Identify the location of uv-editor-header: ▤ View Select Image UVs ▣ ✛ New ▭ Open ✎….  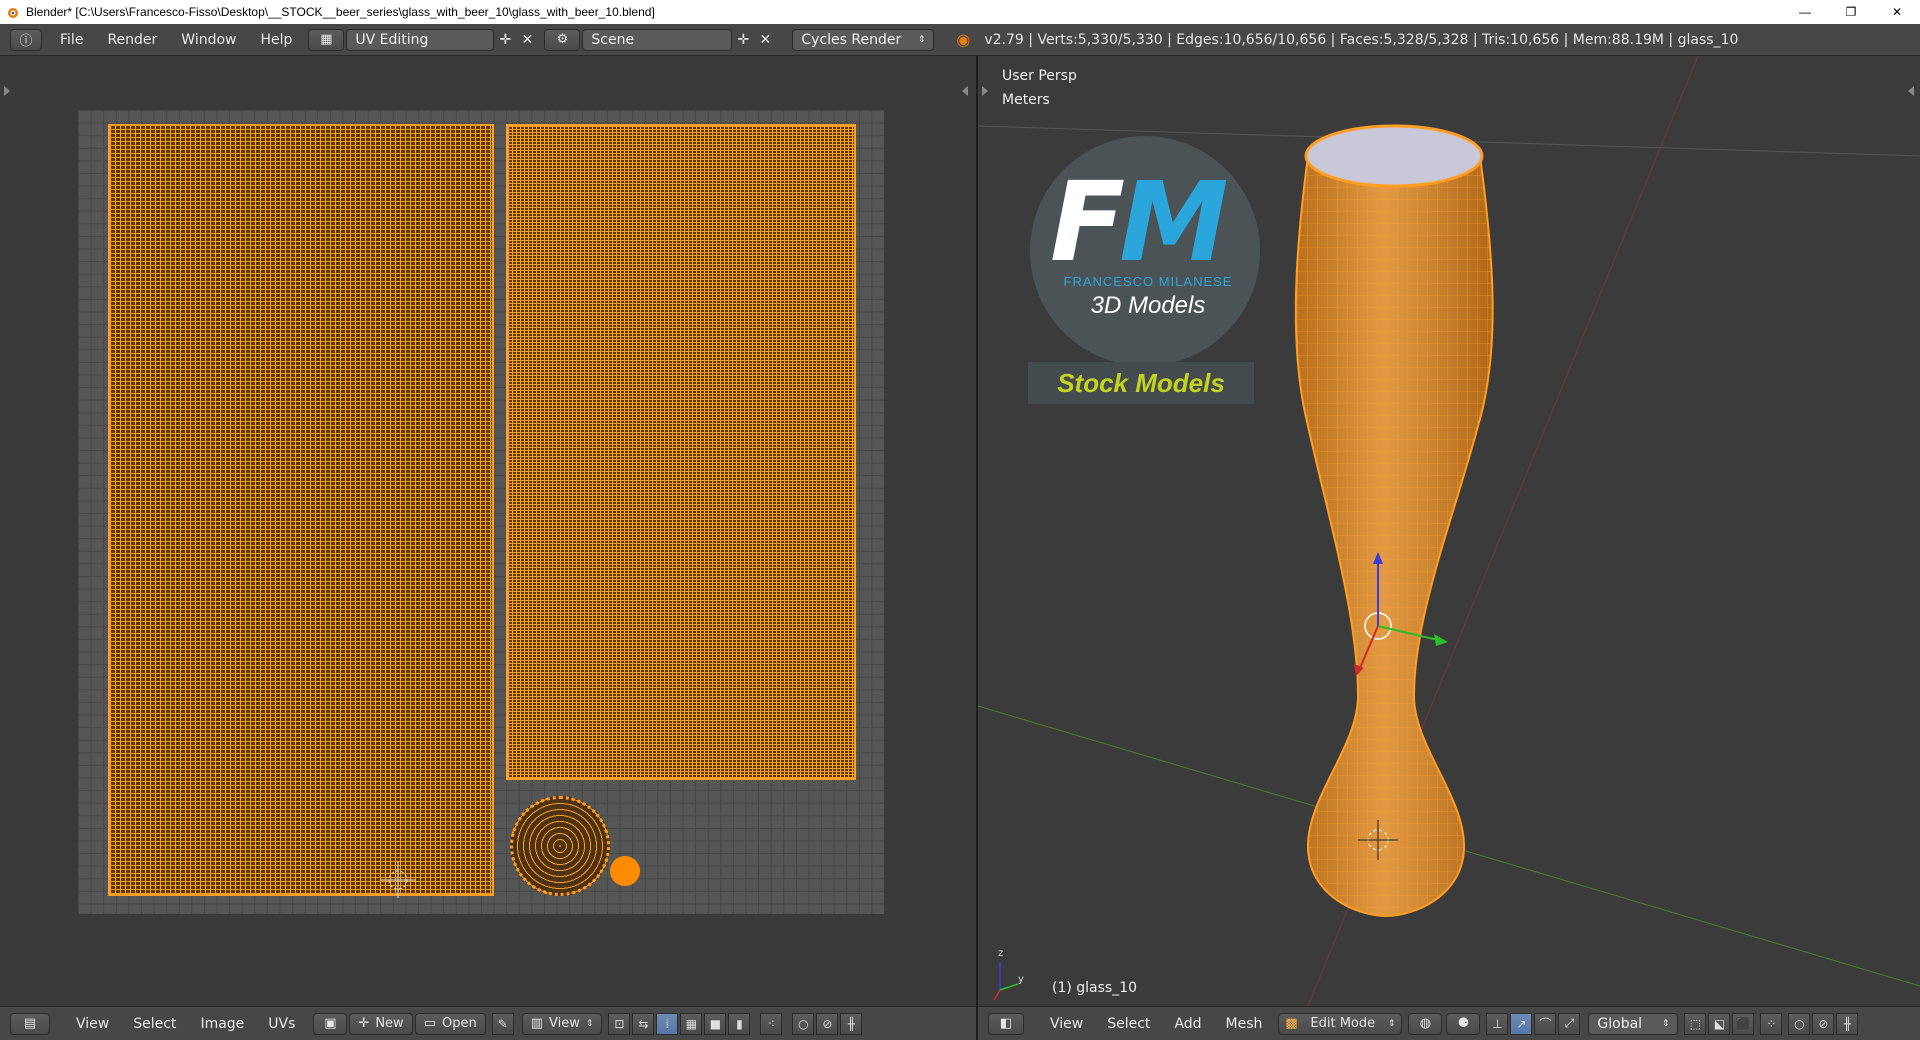
(488, 1023).